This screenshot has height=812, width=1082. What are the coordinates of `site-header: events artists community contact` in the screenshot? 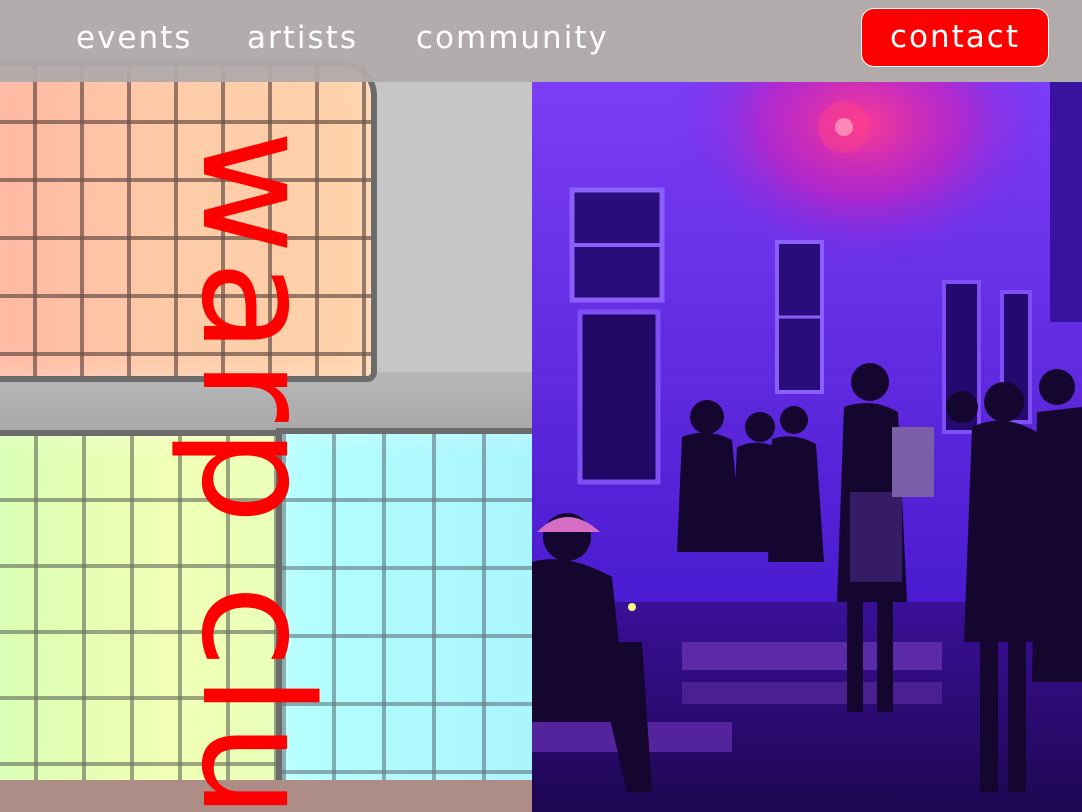 It's located at (541, 41).